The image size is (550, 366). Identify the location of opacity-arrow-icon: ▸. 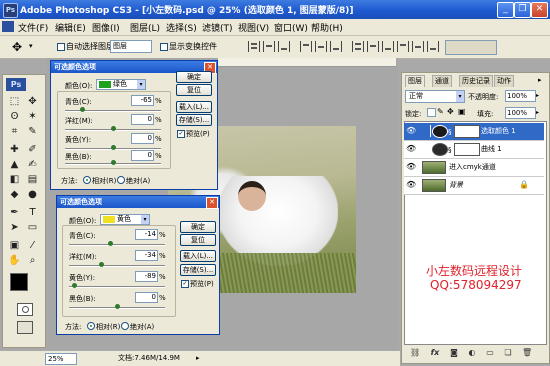
(537, 95).